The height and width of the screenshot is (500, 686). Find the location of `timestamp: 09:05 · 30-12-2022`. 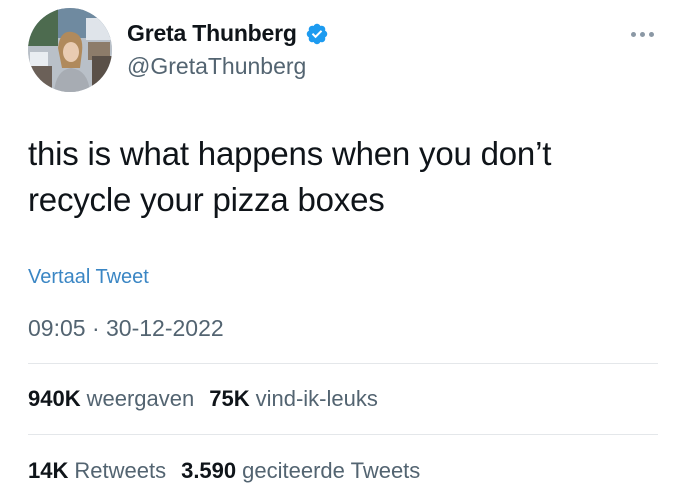

timestamp: 09:05 · 30-12-2022 is located at coordinates (126, 328).